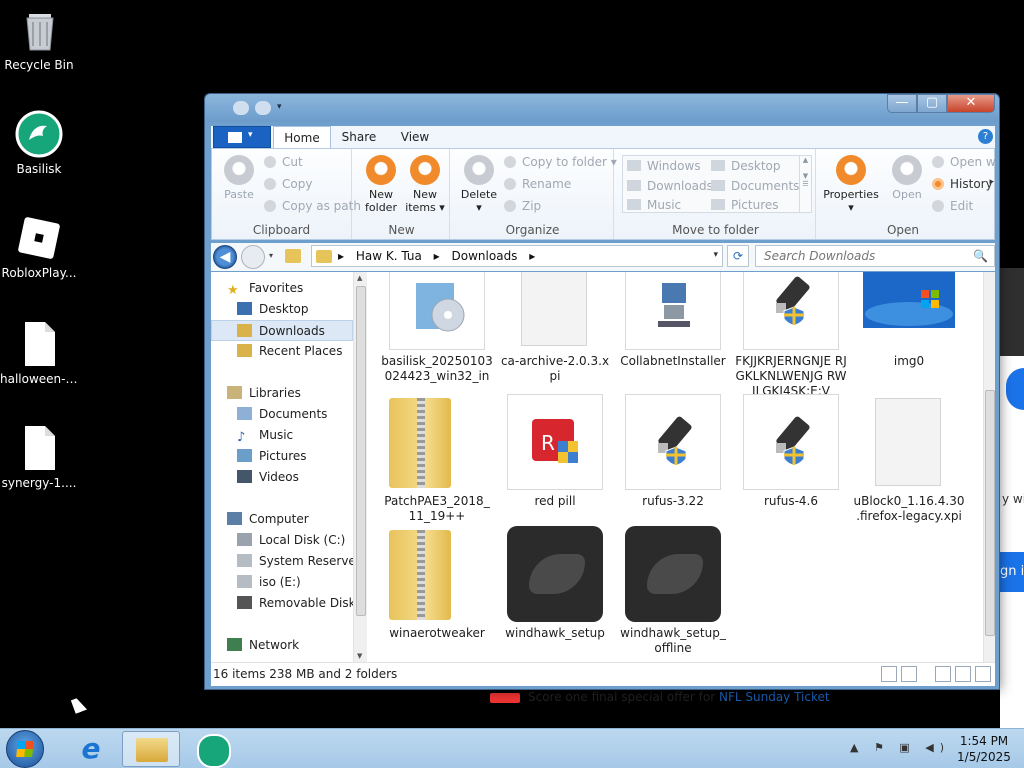 This screenshot has width=1024, height=768. I want to click on move-to-pictures: Pictures, so click(745, 205).